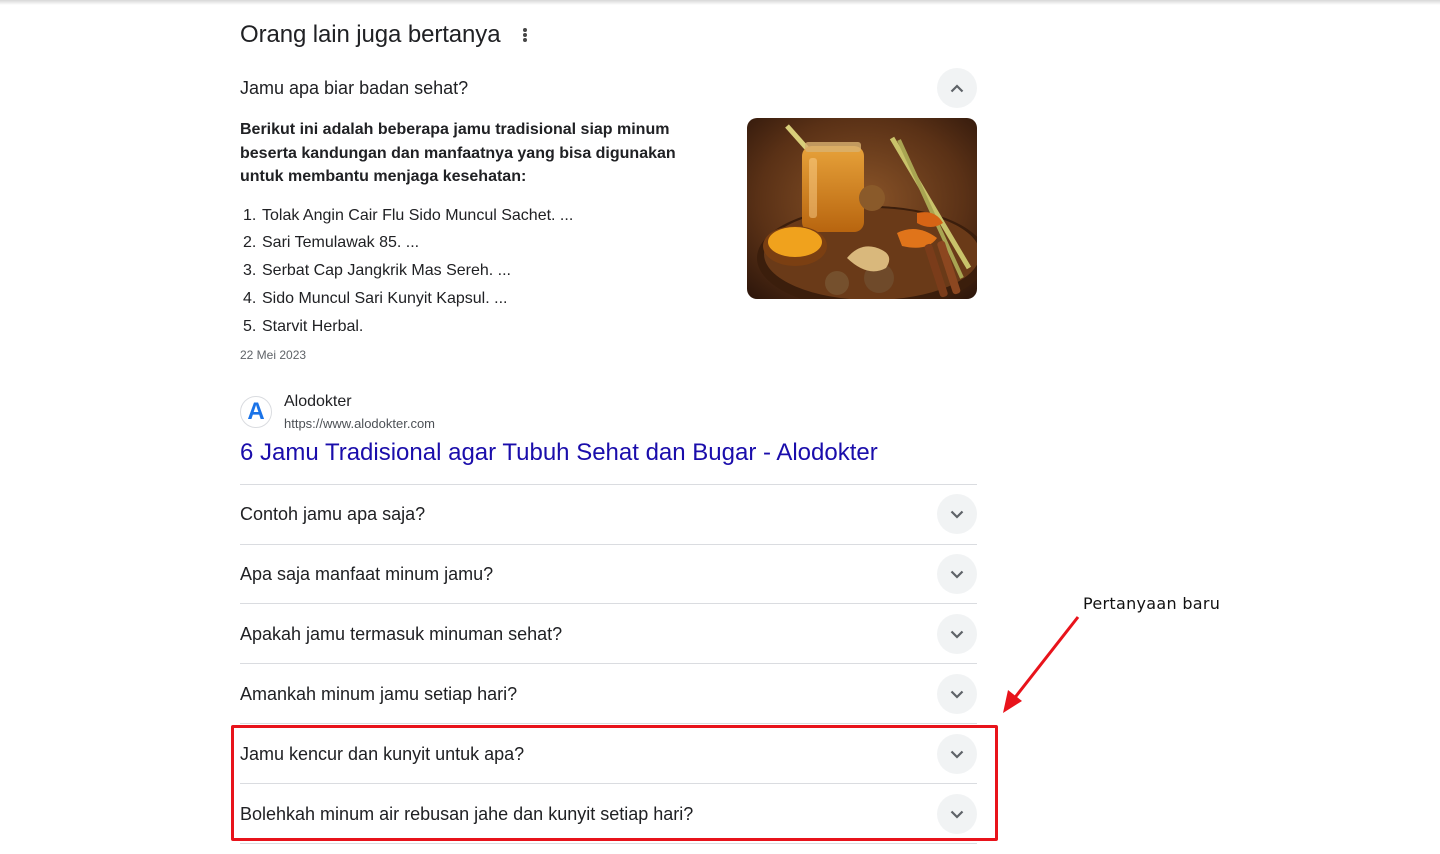 The height and width of the screenshot is (854, 1440). Describe the element at coordinates (608, 694) in the screenshot. I see `paa-question: Amankah minum jamu setiap hari?` at that location.